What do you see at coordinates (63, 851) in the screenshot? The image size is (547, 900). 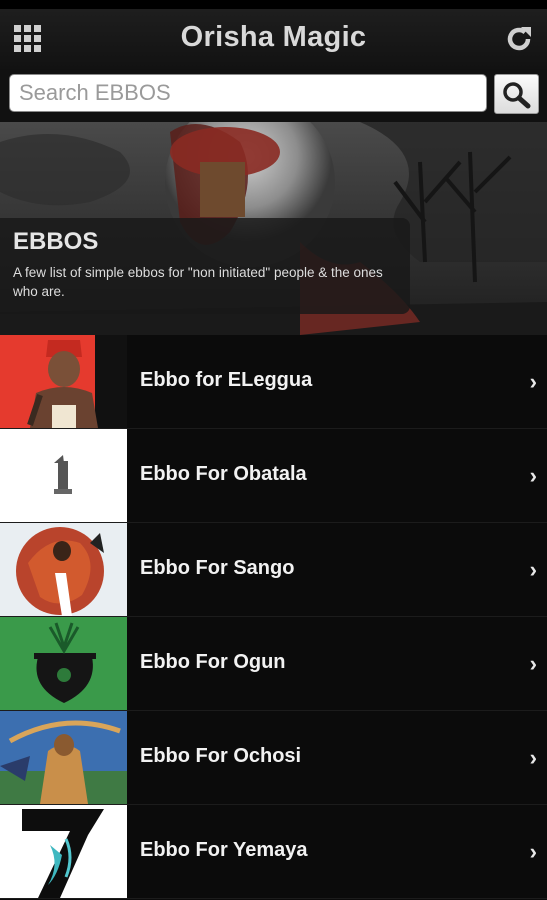 I see `yemaya-thumbnail` at bounding box center [63, 851].